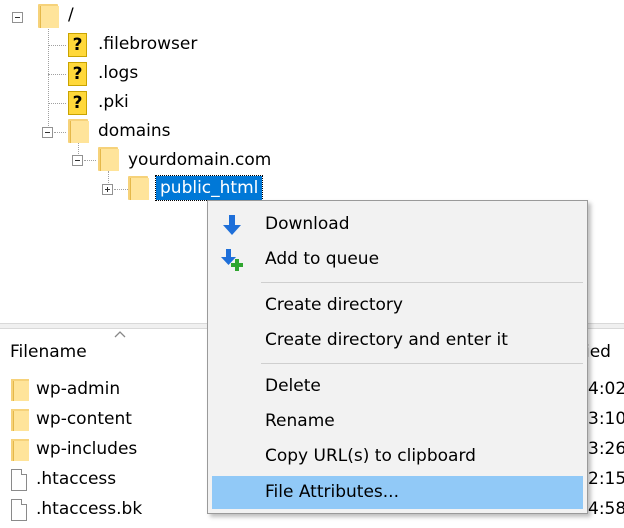 The width and height of the screenshot is (624, 528). I want to click on column-header-filename: Filename, so click(48, 352).